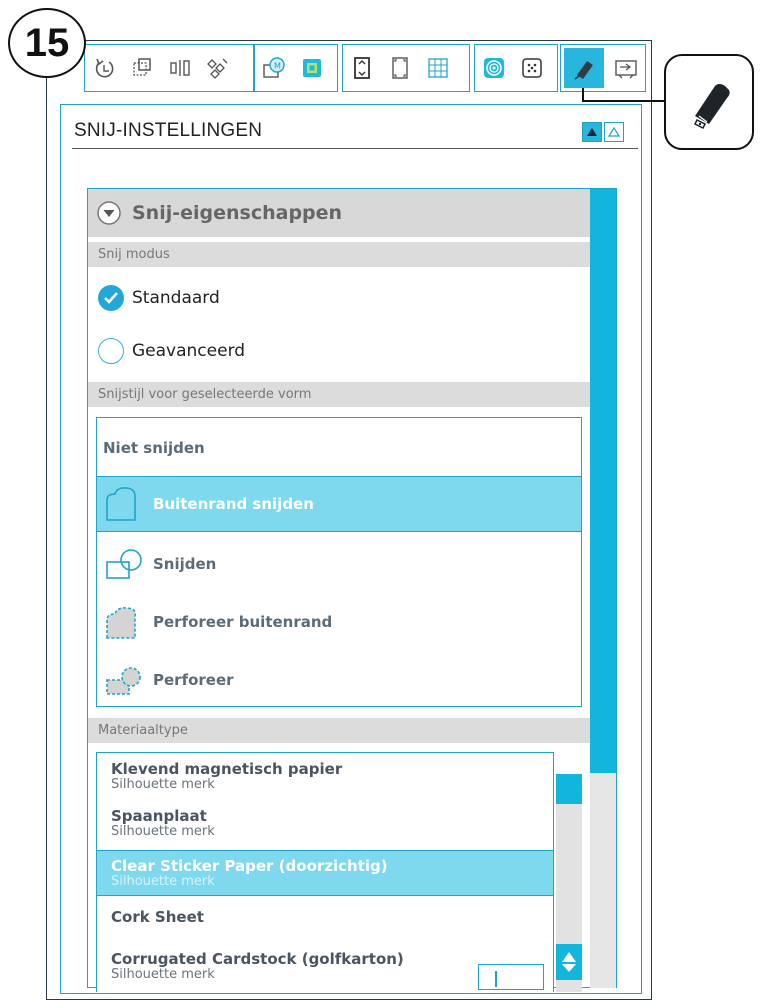 The height and width of the screenshot is (1000, 767). What do you see at coordinates (711, 107) in the screenshot?
I see `blade-icon` at bounding box center [711, 107].